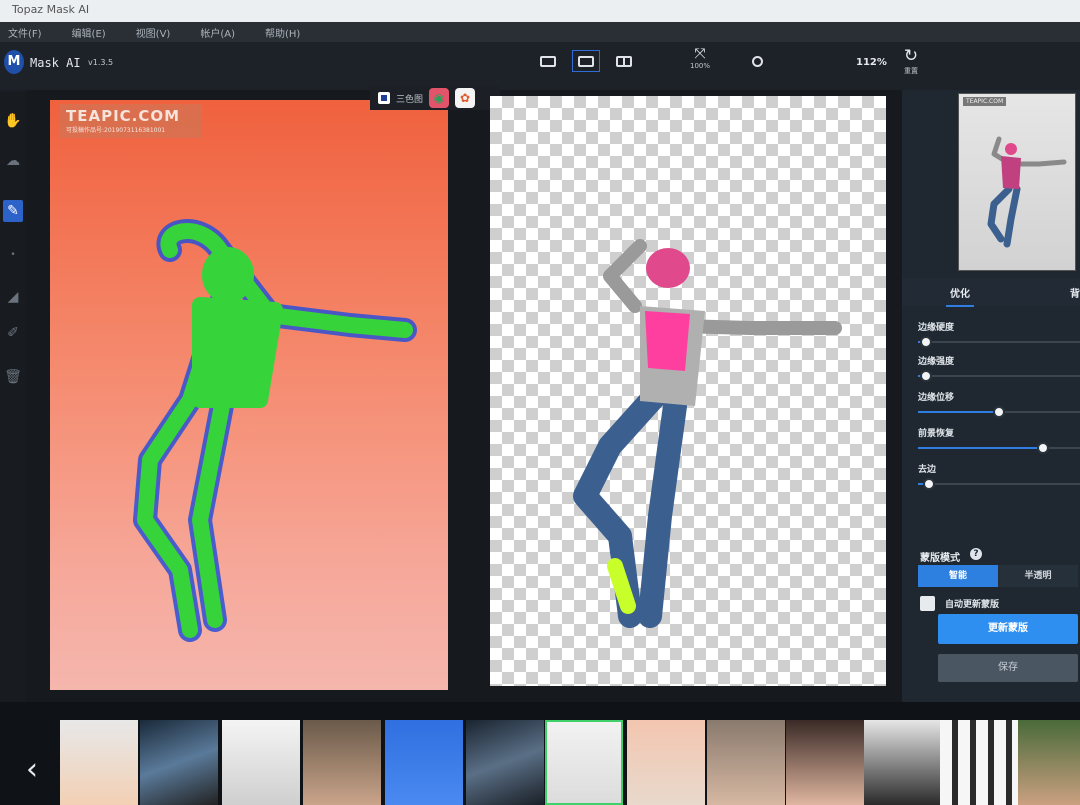  Describe the element at coordinates (410, 99) in the screenshot. I see `trimap-label: 三色图` at that location.